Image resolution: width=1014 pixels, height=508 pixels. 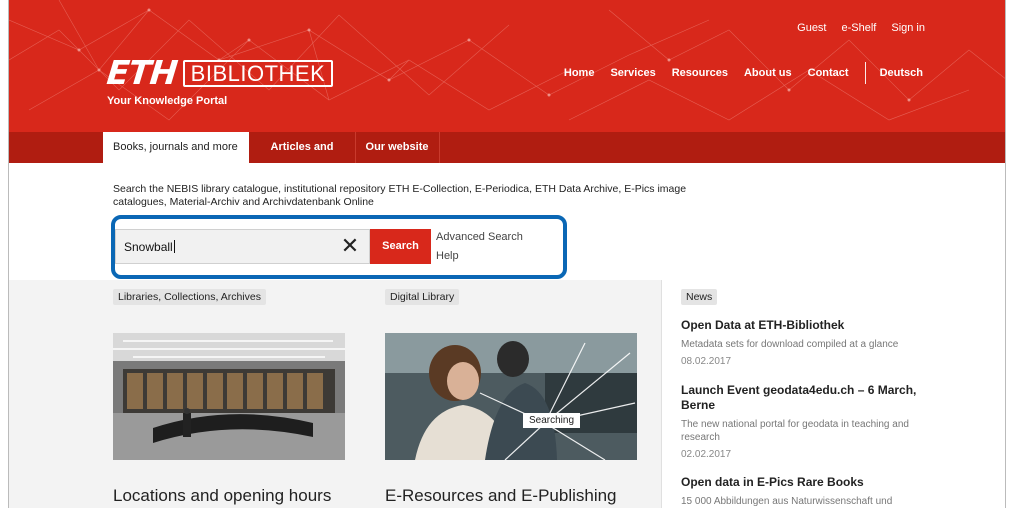 I want to click on e-shelf-link: e-Shelf, so click(x=859, y=28).